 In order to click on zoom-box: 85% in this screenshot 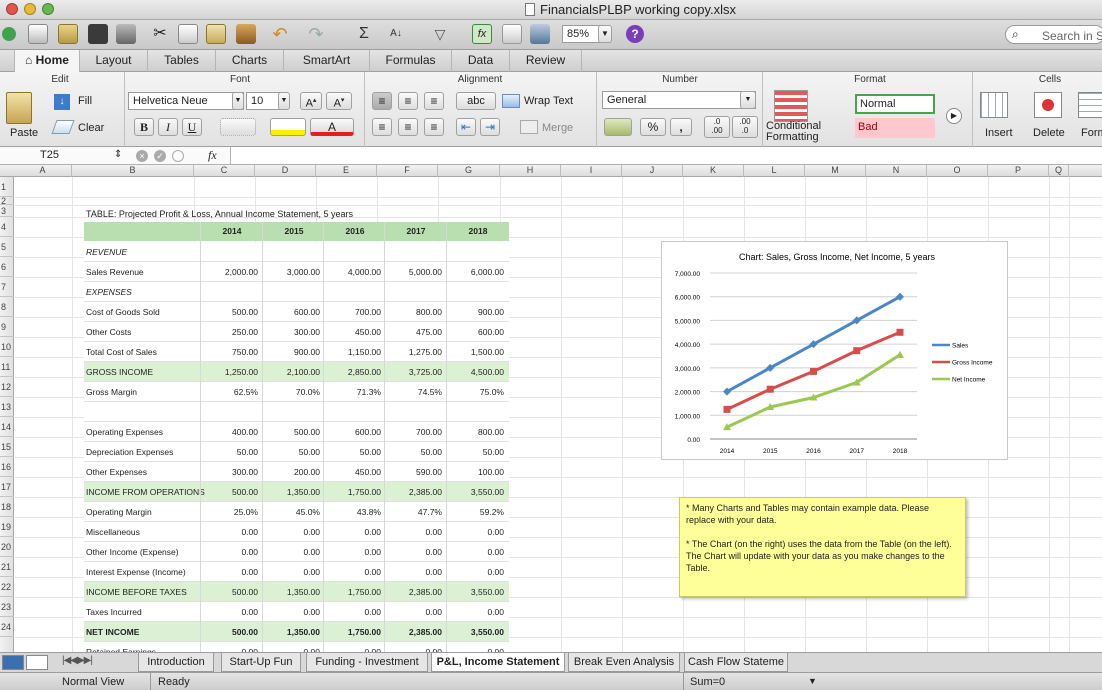, I will do `click(581, 34)`.